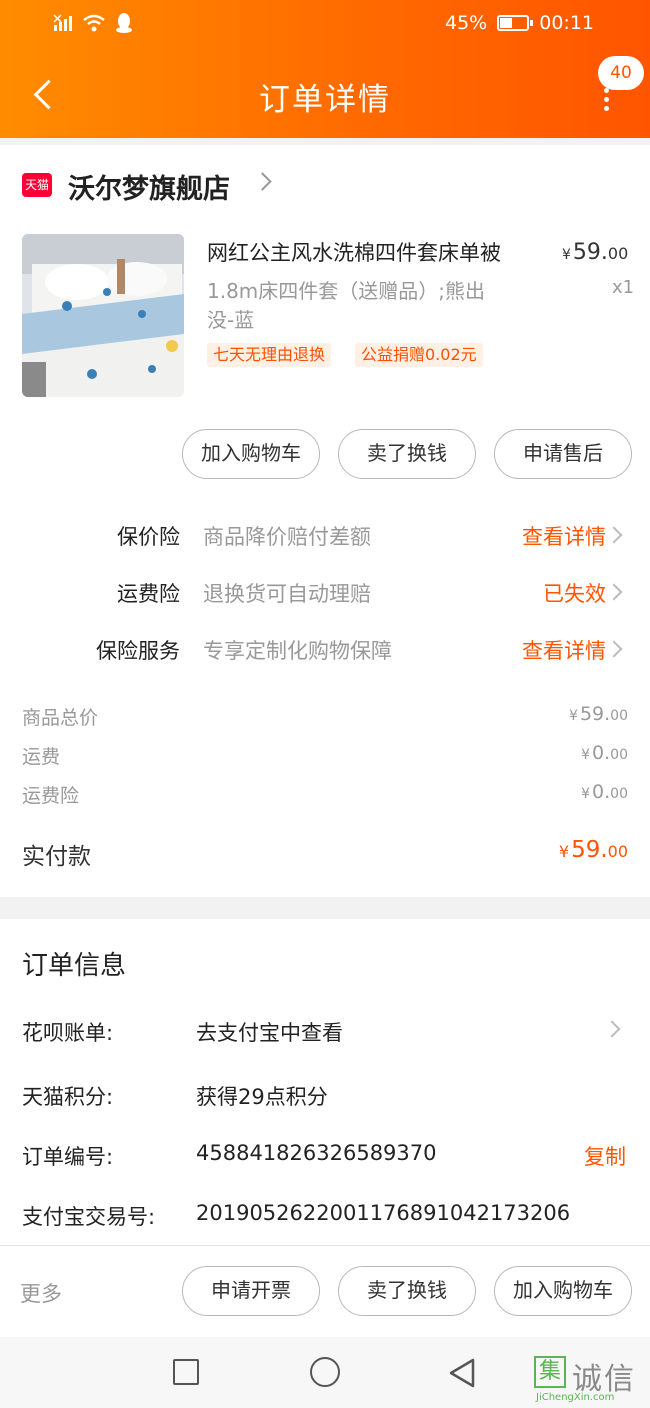 The height and width of the screenshot is (1408, 650). Describe the element at coordinates (419, 355) in the screenshot. I see `charity-tag: 公益捐赠0.02元` at that location.